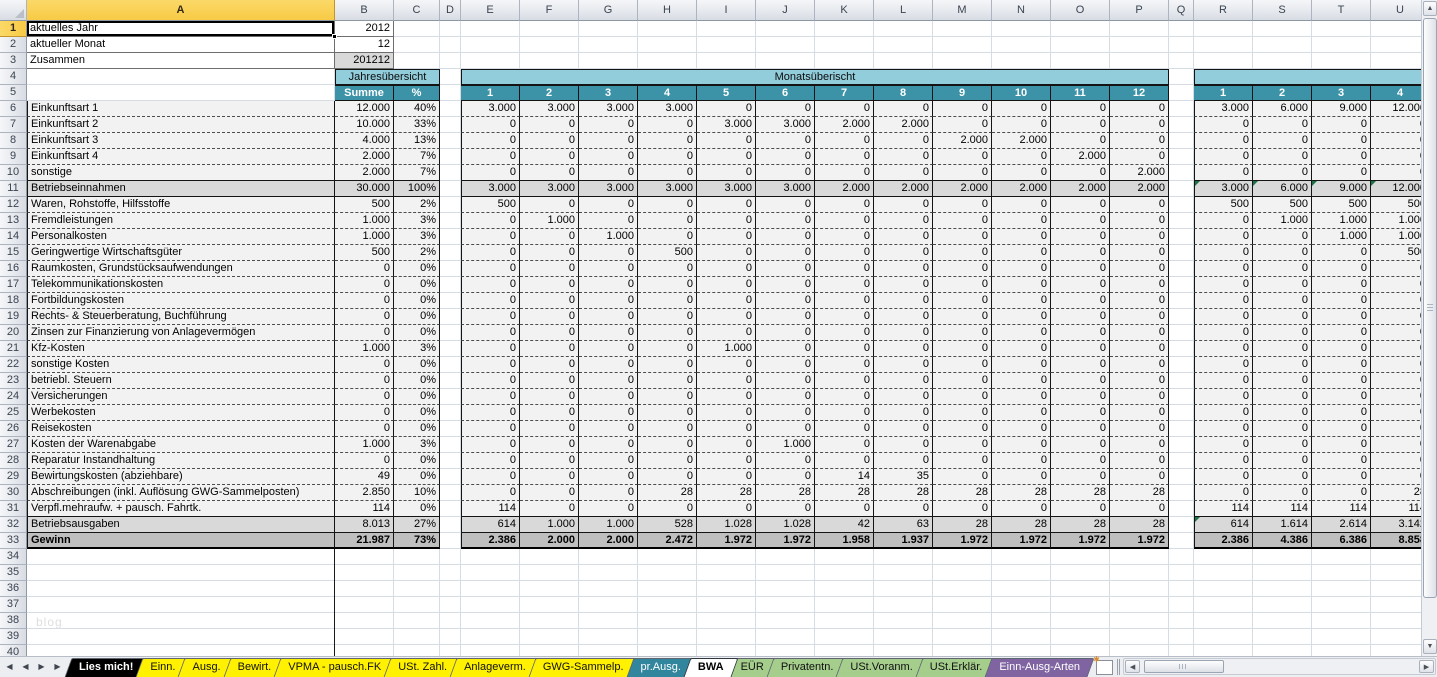 The height and width of the screenshot is (677, 1437). Describe the element at coordinates (1021, 157) in the screenshot. I see `cell-N9: 0` at that location.